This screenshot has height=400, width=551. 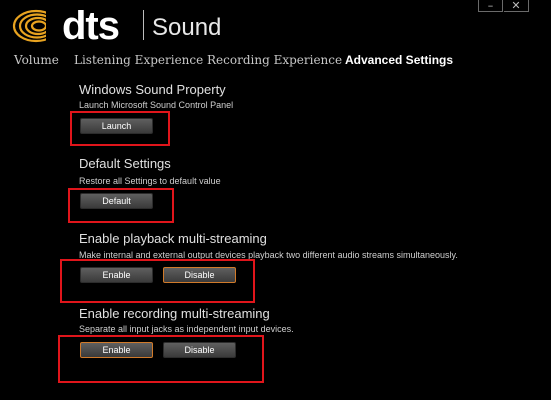 What do you see at coordinates (187, 27) in the screenshot?
I see `product-title: Sound` at bounding box center [187, 27].